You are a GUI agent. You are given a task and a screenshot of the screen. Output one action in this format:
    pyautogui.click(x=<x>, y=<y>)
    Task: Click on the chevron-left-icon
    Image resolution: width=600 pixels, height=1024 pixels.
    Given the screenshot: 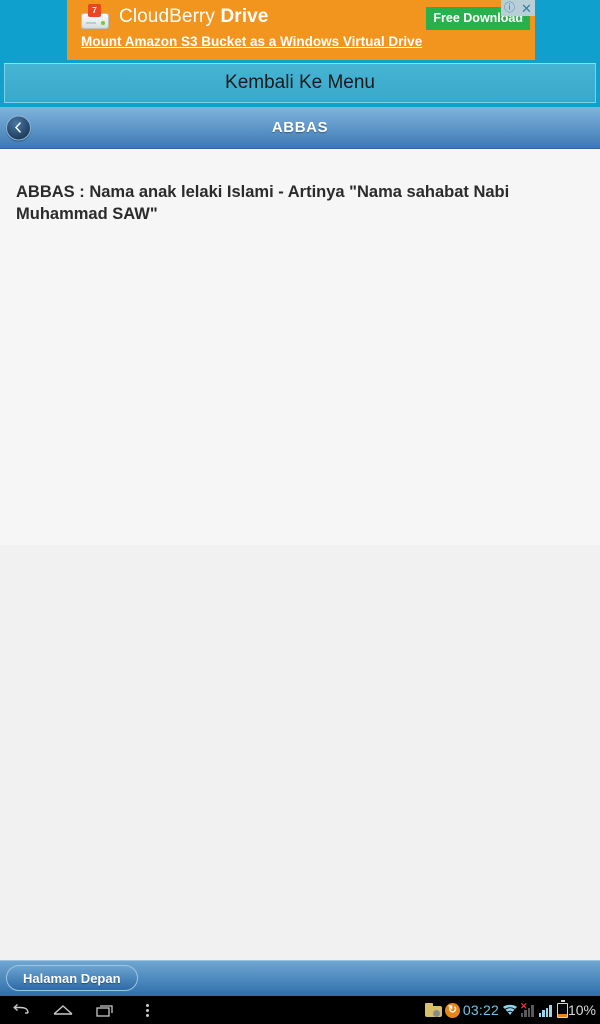 What is the action you would take?
    pyautogui.click(x=19, y=128)
    